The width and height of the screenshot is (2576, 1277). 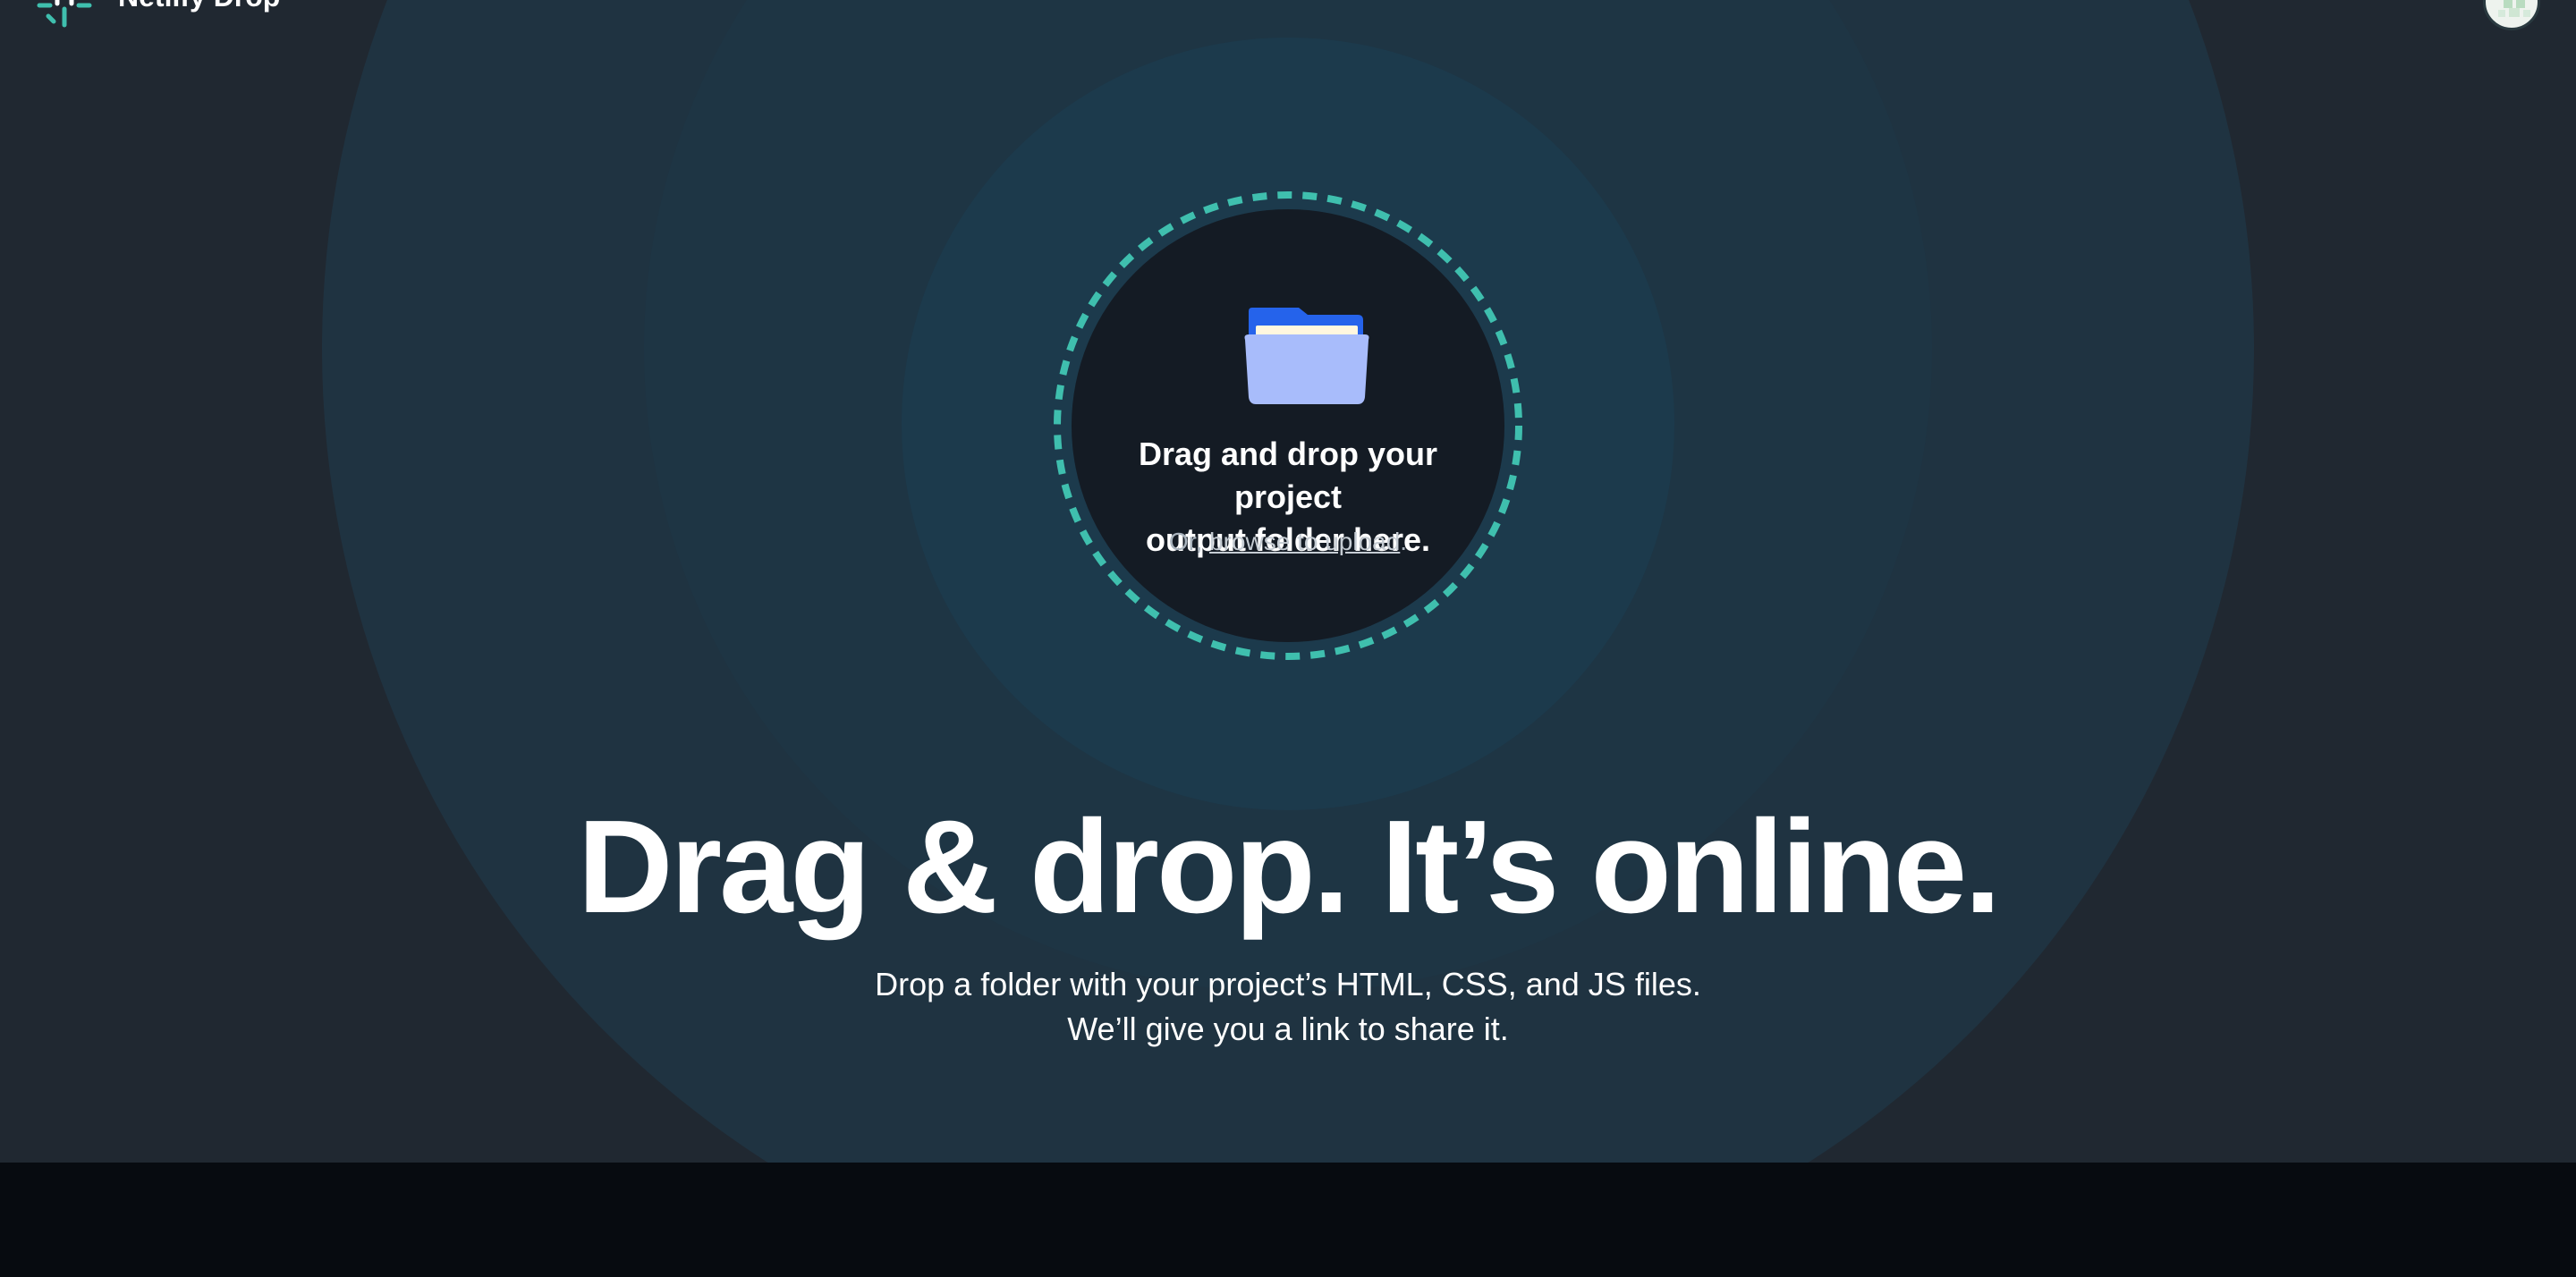 I want to click on hero-title: Drag & drop. It’s online., so click(x=1289, y=867).